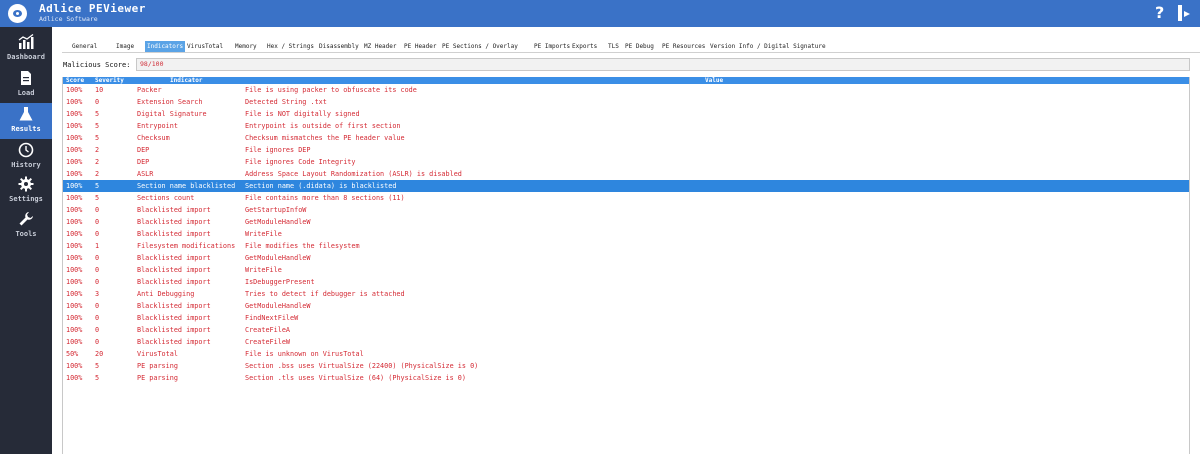 The image size is (1200, 454). What do you see at coordinates (339, 46) in the screenshot?
I see `tab-disassembly: Disassembly` at bounding box center [339, 46].